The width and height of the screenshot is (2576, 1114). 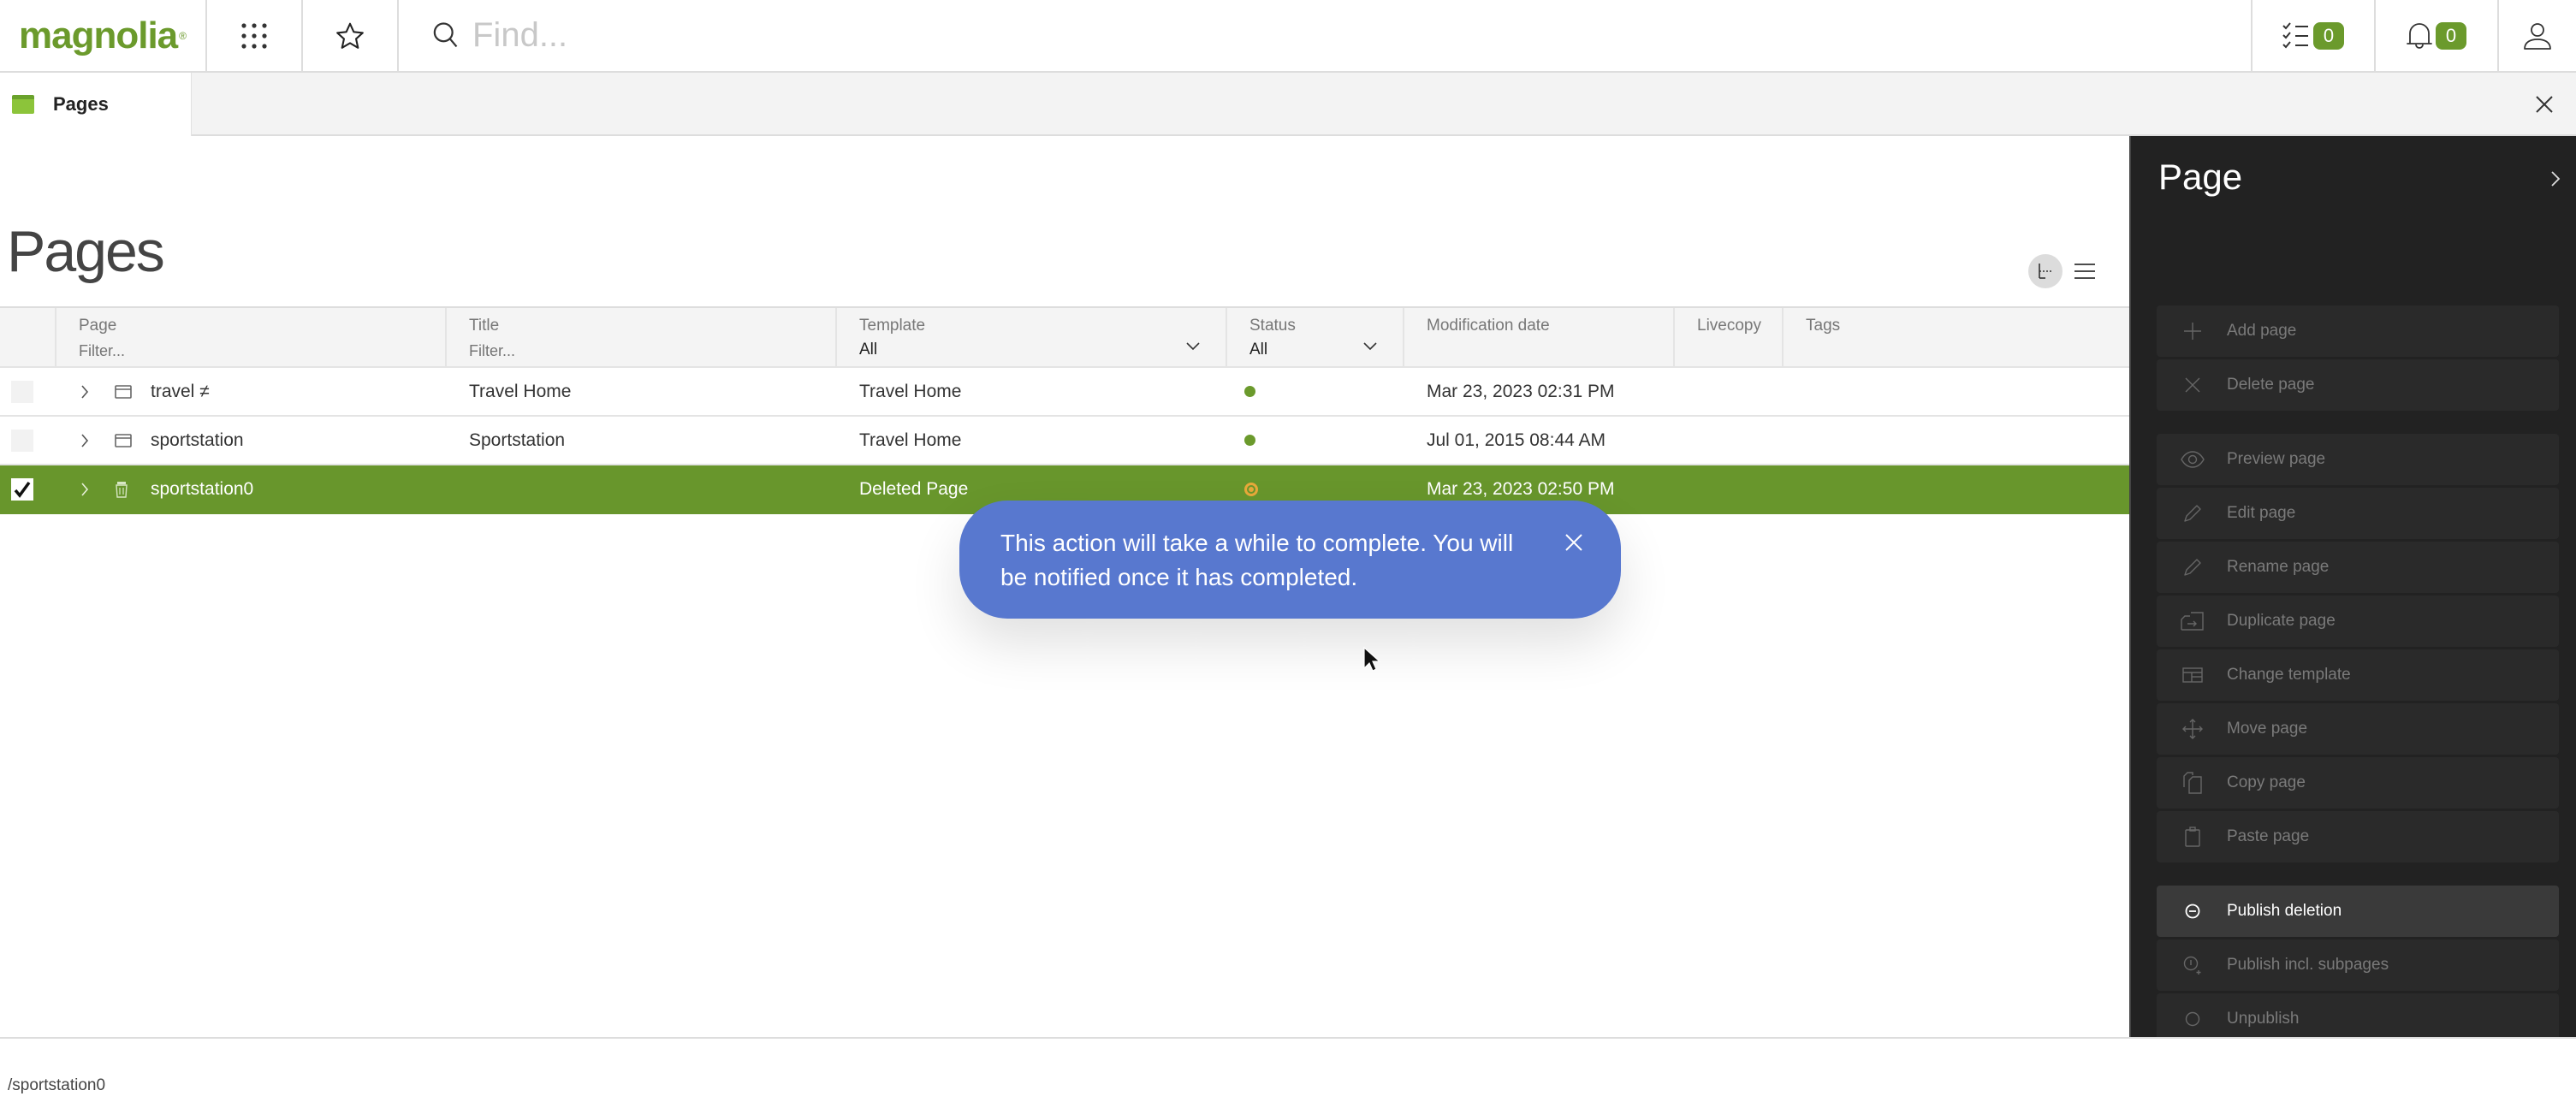 I want to click on action-label: Paste page, so click(x=2268, y=836).